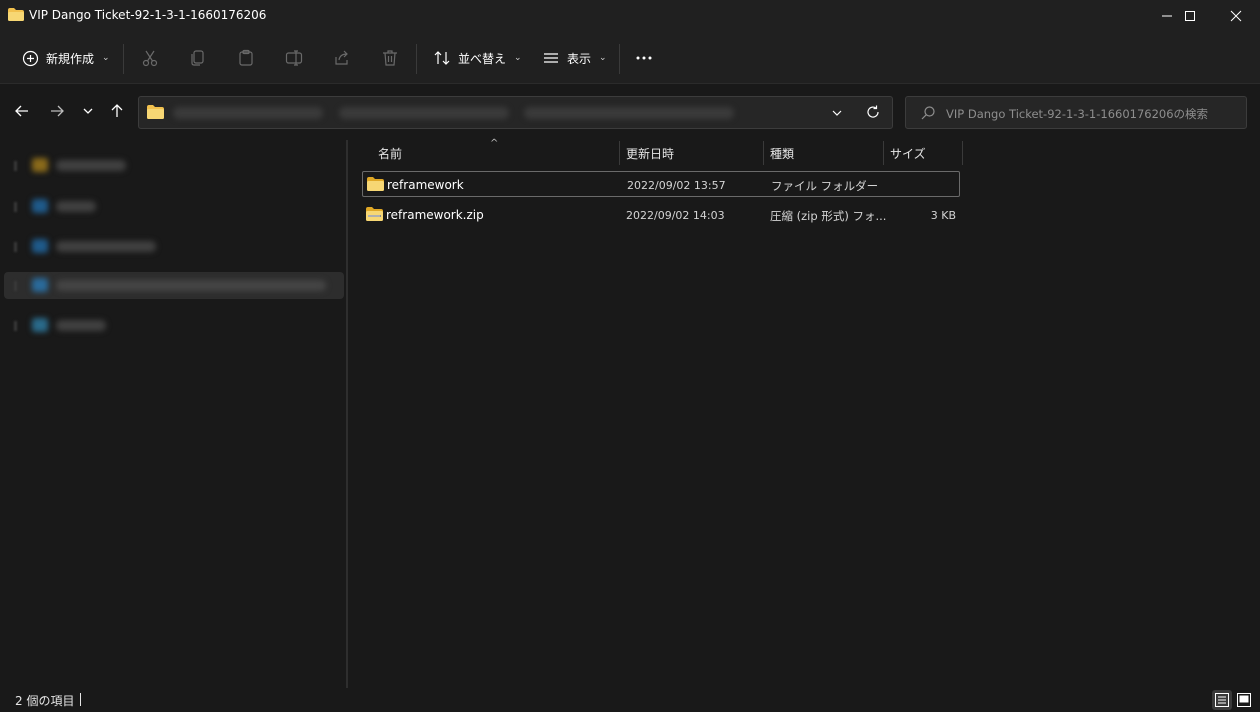 The image size is (1260, 712). I want to click on share-button, so click(342, 58).